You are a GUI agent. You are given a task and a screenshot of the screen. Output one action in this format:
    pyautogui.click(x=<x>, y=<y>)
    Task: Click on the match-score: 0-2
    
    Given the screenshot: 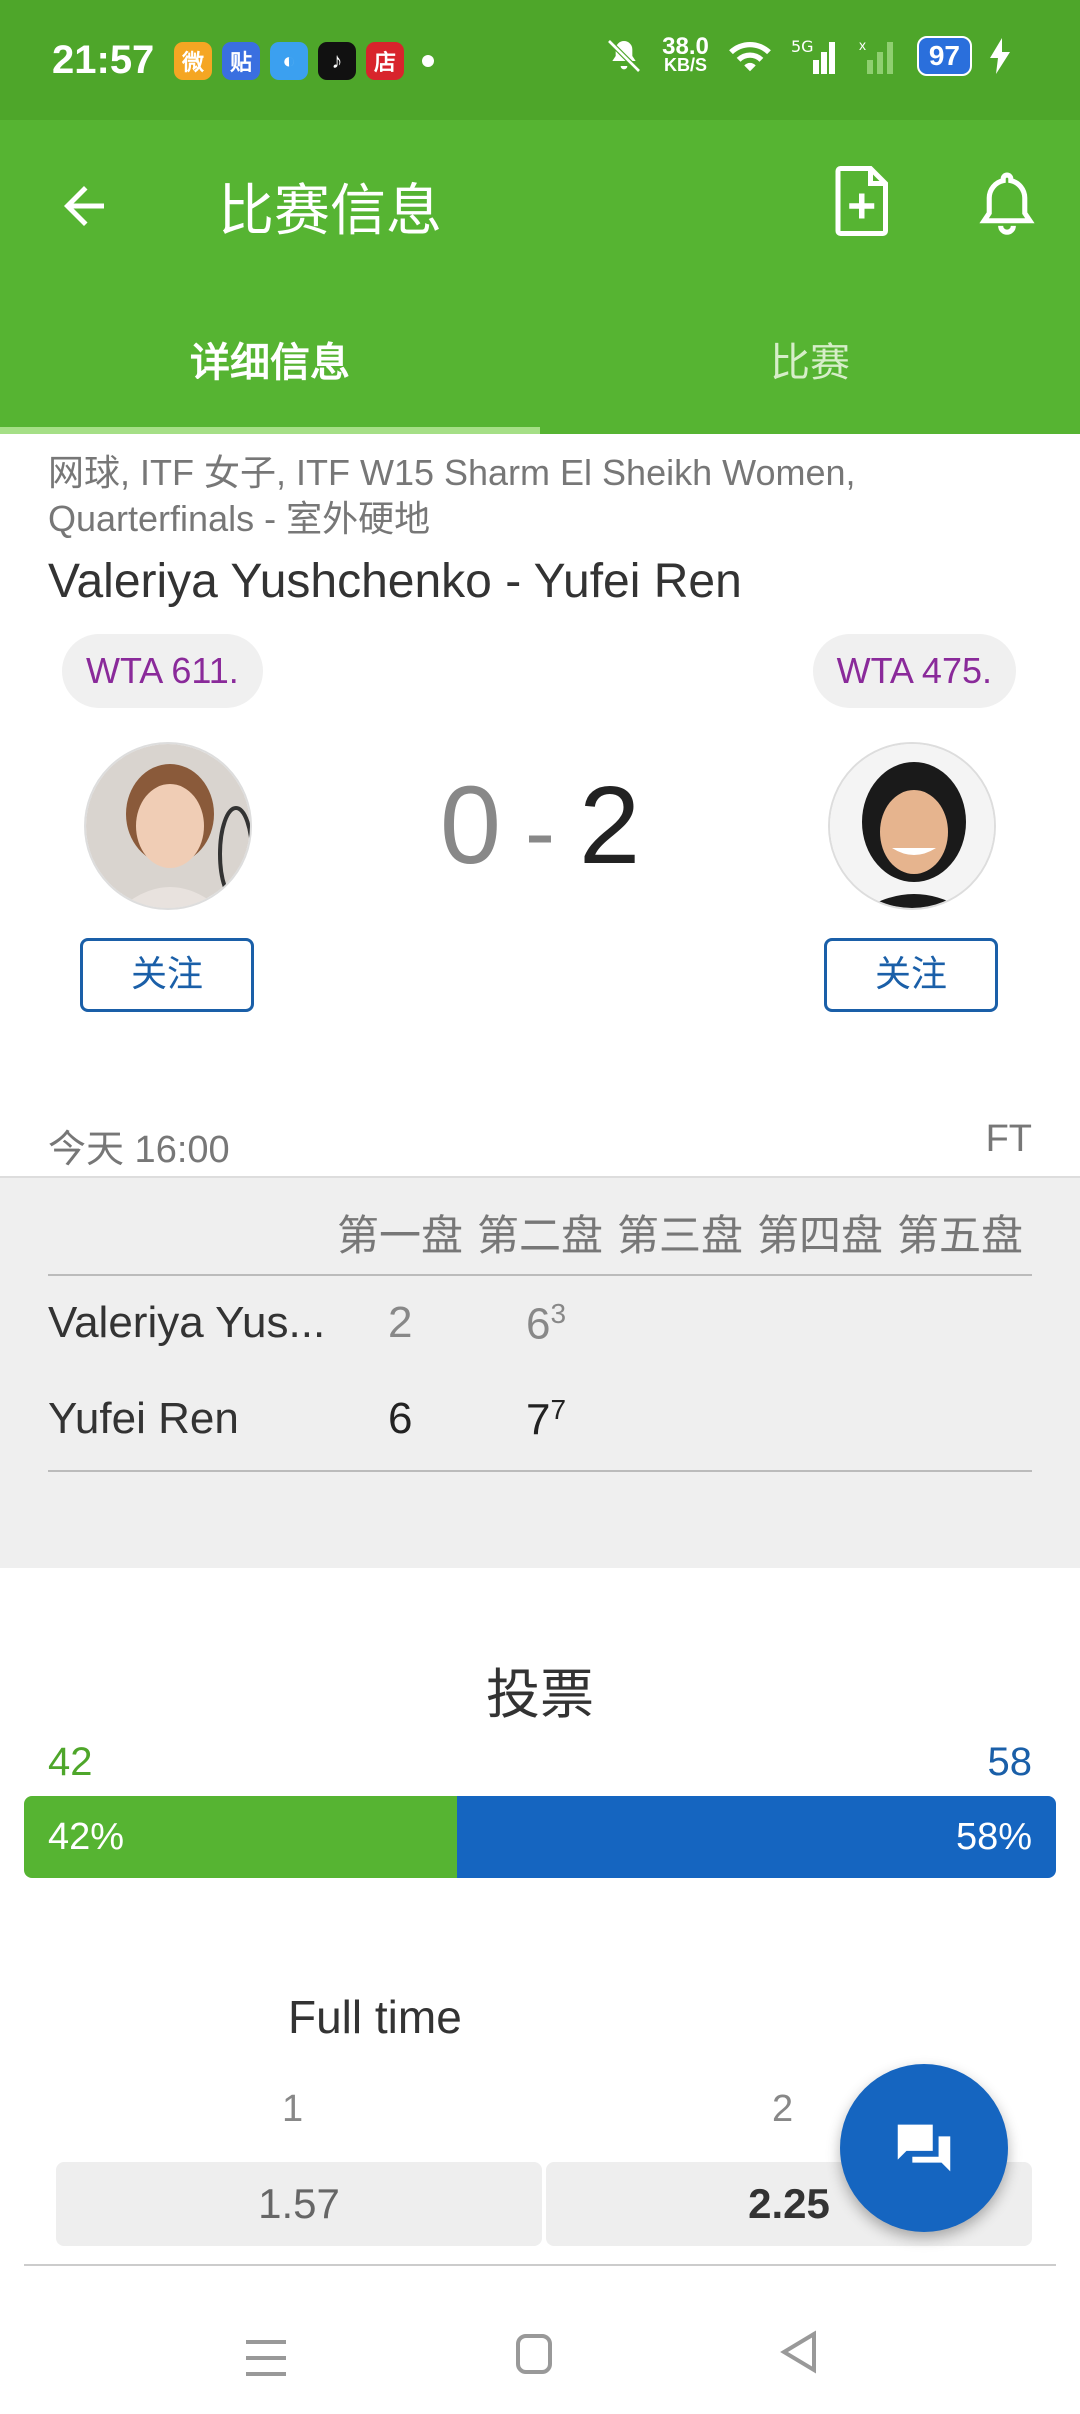 What is the action you would take?
    pyautogui.click(x=540, y=825)
    